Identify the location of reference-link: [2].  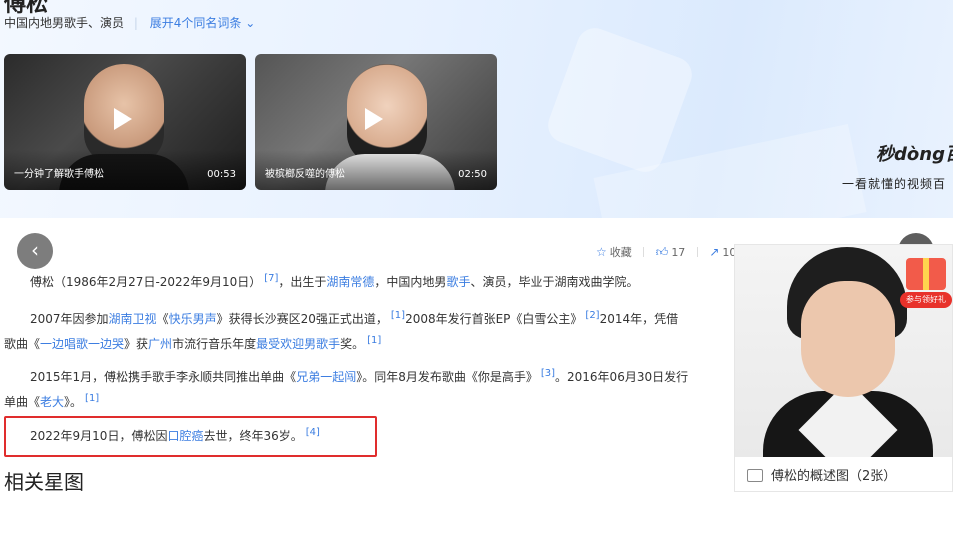
(592, 315).